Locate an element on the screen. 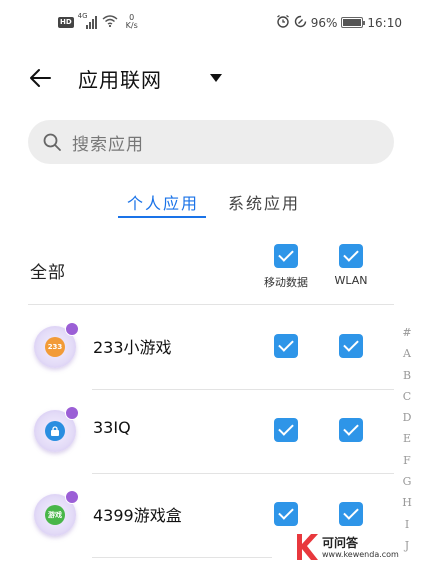 The height and width of the screenshot is (569, 422). watermark-en: www.kewenda.com is located at coordinates (360, 554).